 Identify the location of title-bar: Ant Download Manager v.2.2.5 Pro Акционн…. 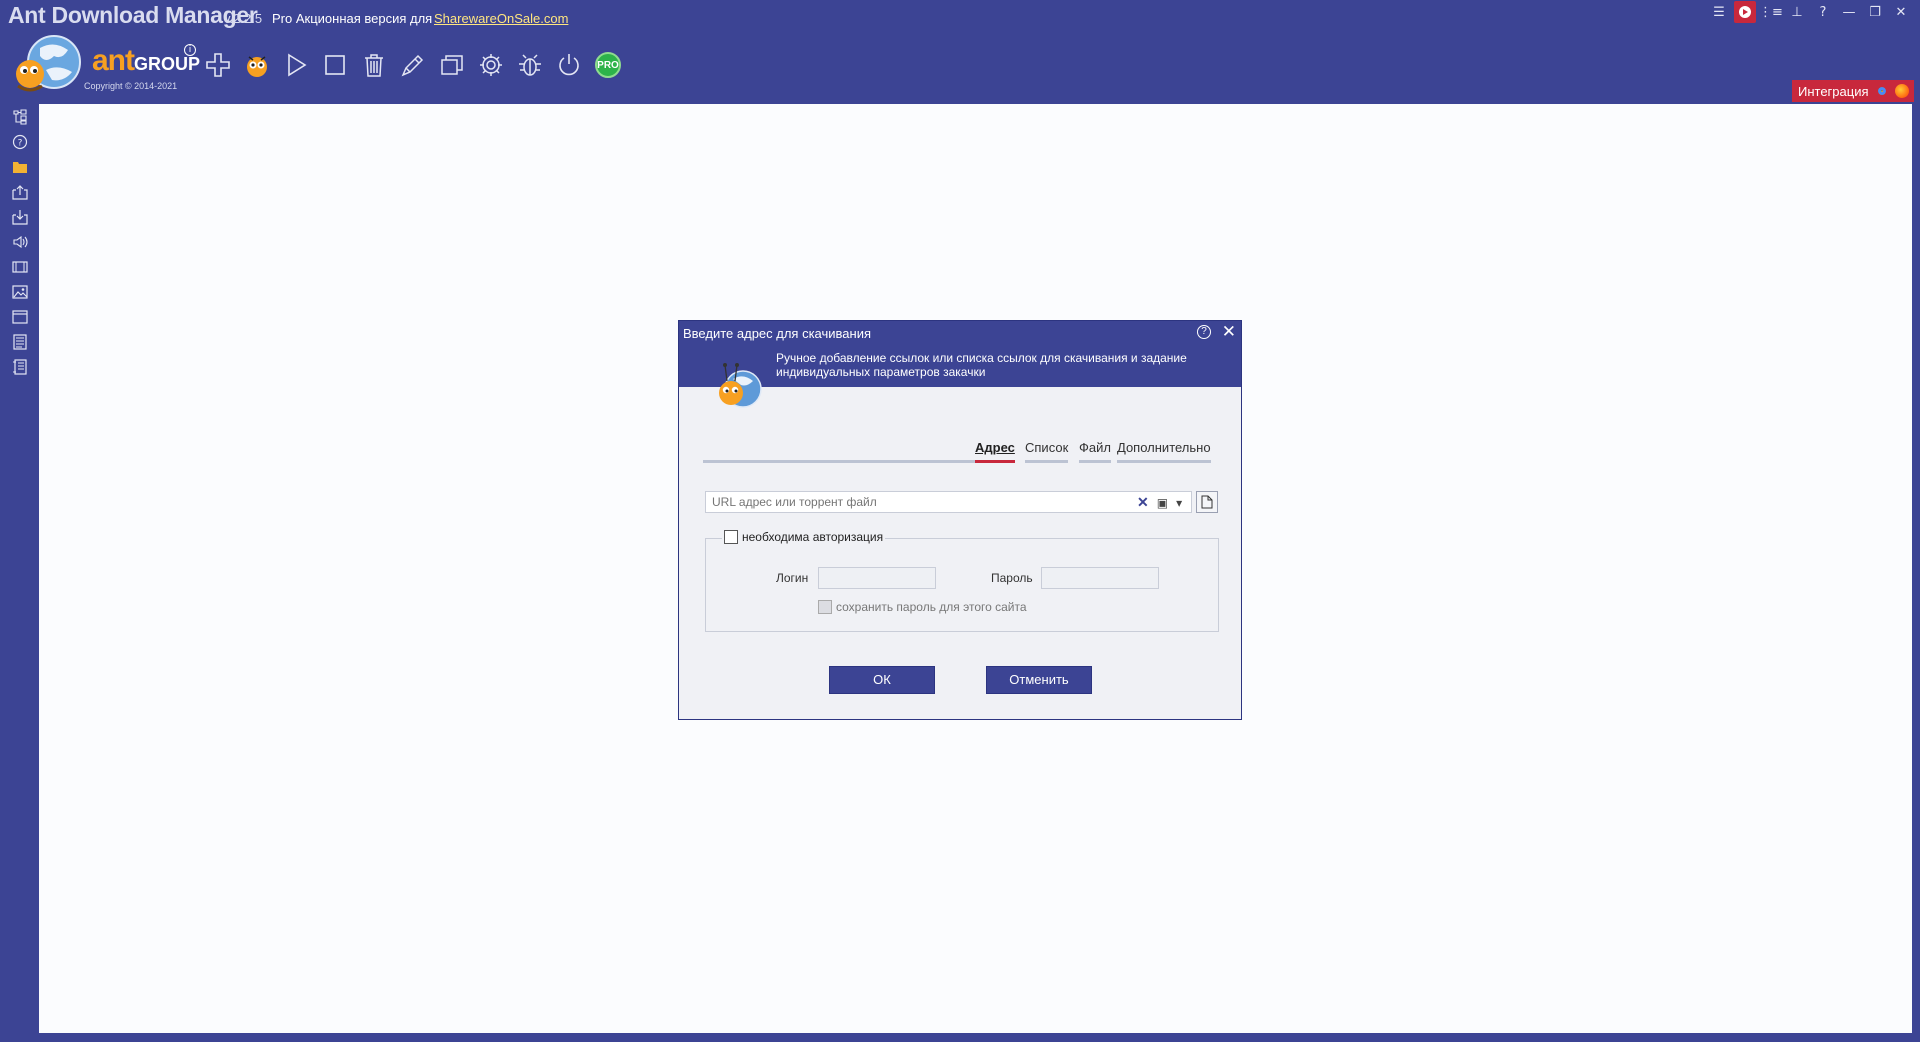
(960, 16).